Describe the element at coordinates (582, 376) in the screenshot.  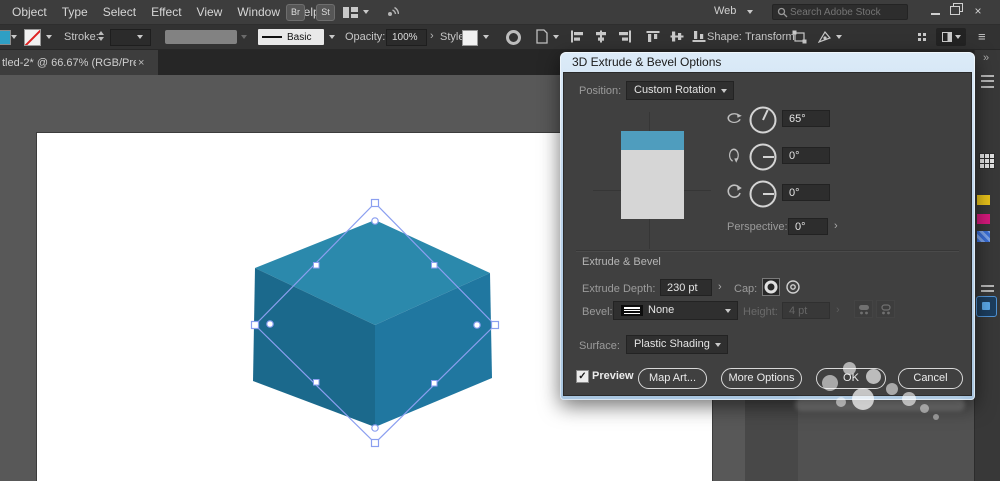
I see `preview-checkbox: ✓` at that location.